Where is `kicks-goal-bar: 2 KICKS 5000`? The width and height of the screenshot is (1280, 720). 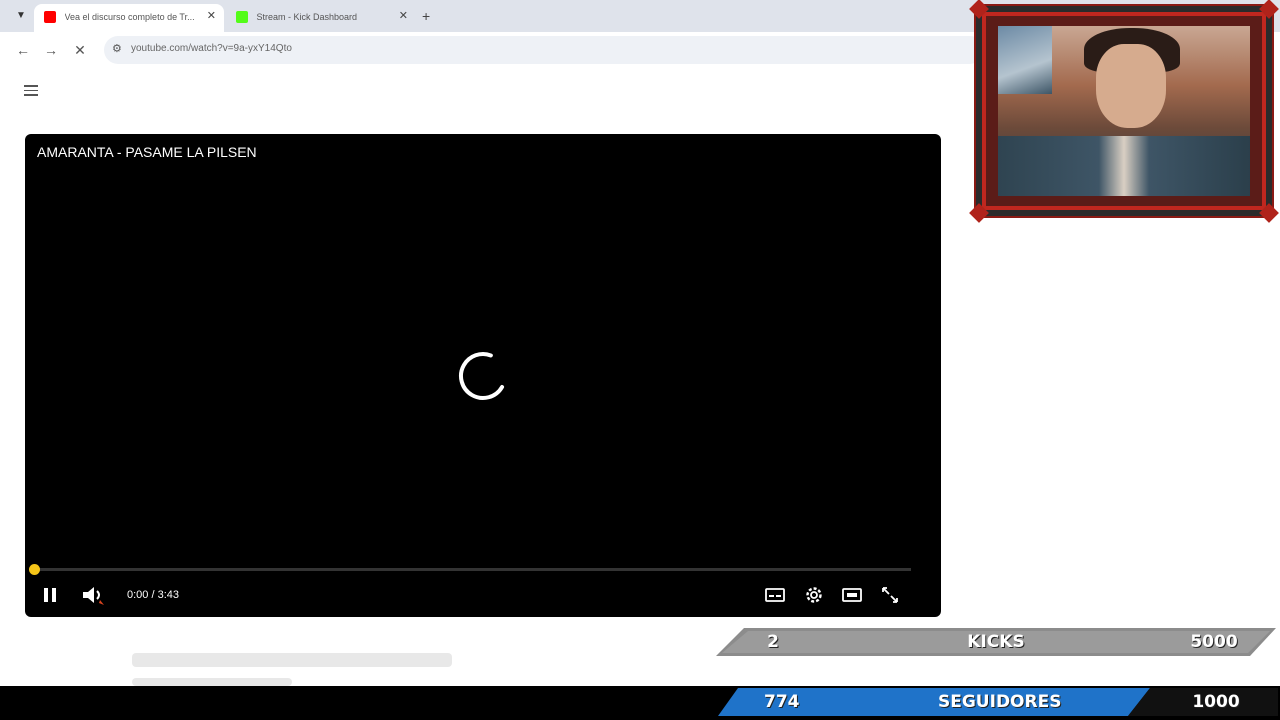
kicks-goal-bar: 2 KICKS 5000 is located at coordinates (996, 642).